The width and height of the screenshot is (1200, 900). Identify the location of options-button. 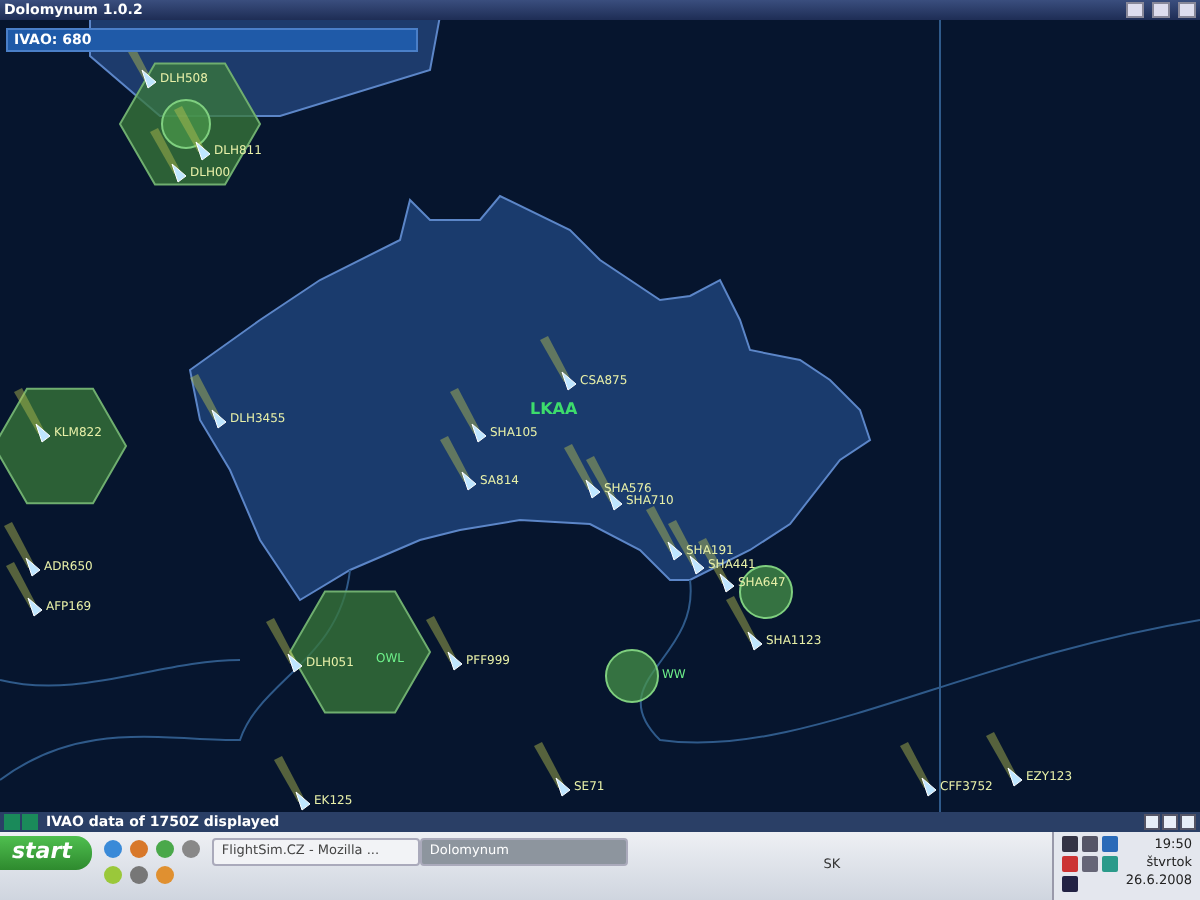
(1170, 822).